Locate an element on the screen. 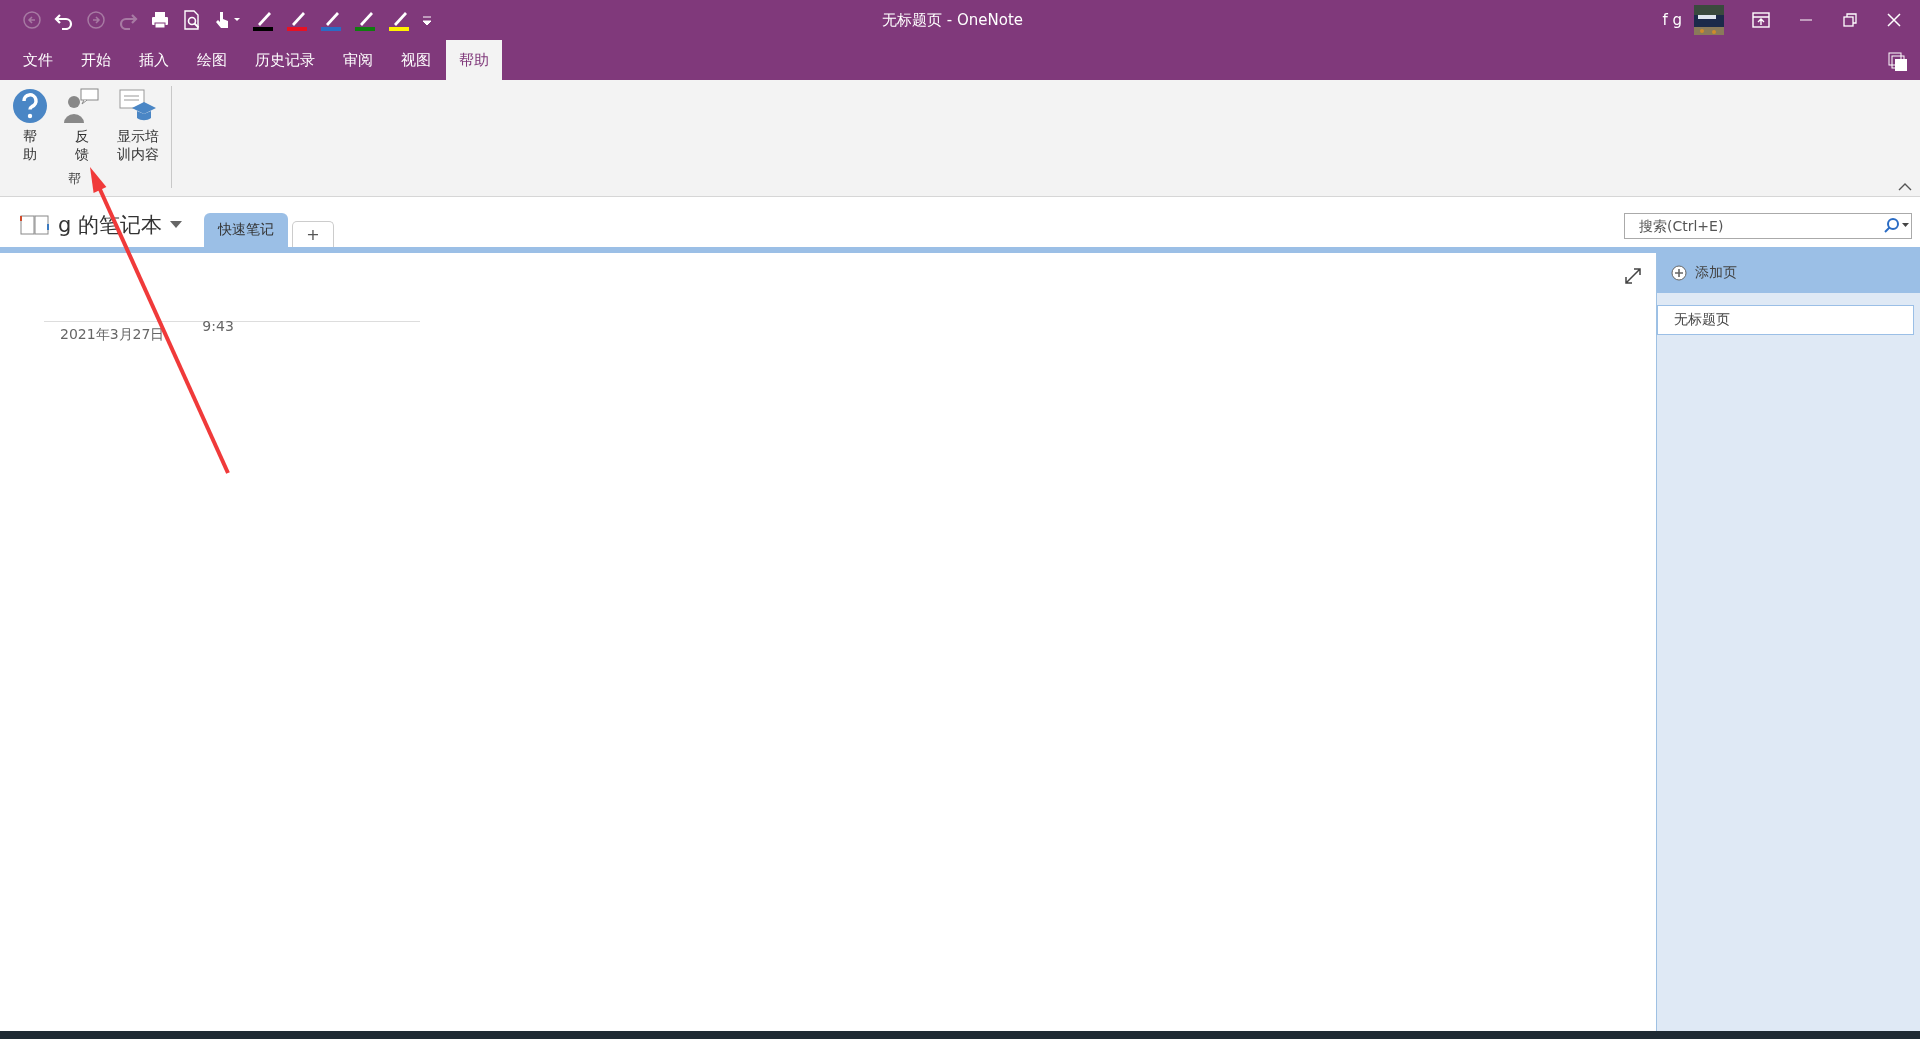 Image resolution: width=1920 pixels, height=1039 pixels. ribbon-button: 帮助 is located at coordinates (30, 125).